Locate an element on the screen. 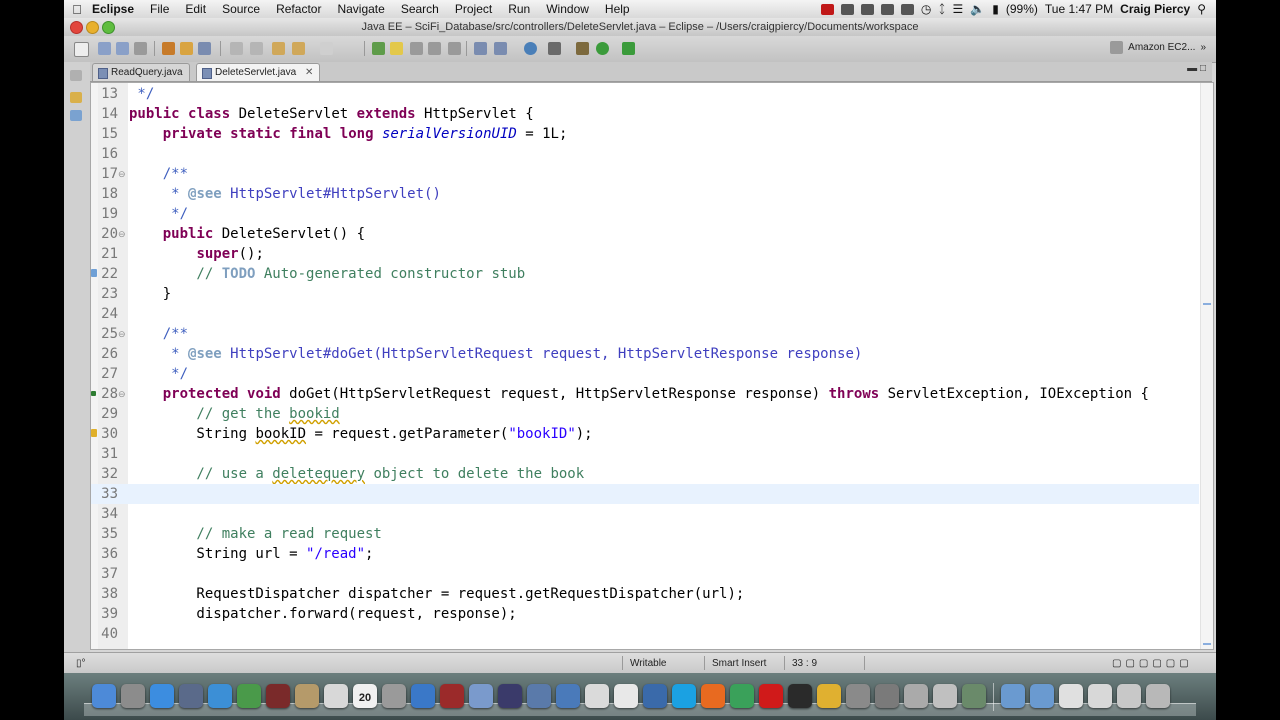 The height and width of the screenshot is (720, 1280). user-name: Craig Piercy is located at coordinates (1155, 9).